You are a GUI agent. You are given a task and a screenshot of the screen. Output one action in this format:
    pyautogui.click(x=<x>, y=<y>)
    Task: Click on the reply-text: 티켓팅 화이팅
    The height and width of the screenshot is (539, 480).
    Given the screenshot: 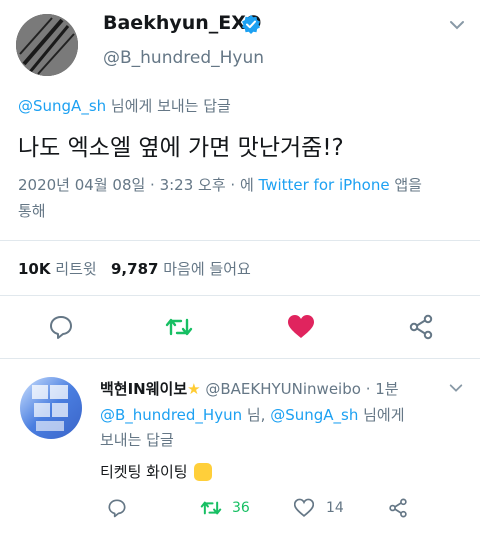 What is the action you would take?
    pyautogui.click(x=144, y=472)
    